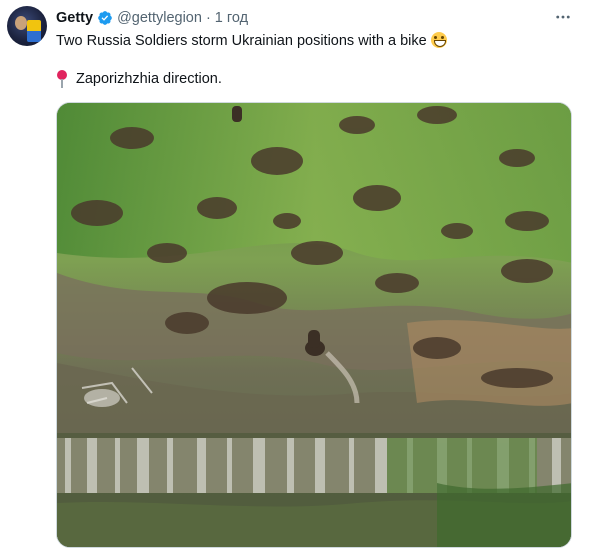 This screenshot has width=590, height=553. I want to click on author-name: Getty, so click(74, 18).